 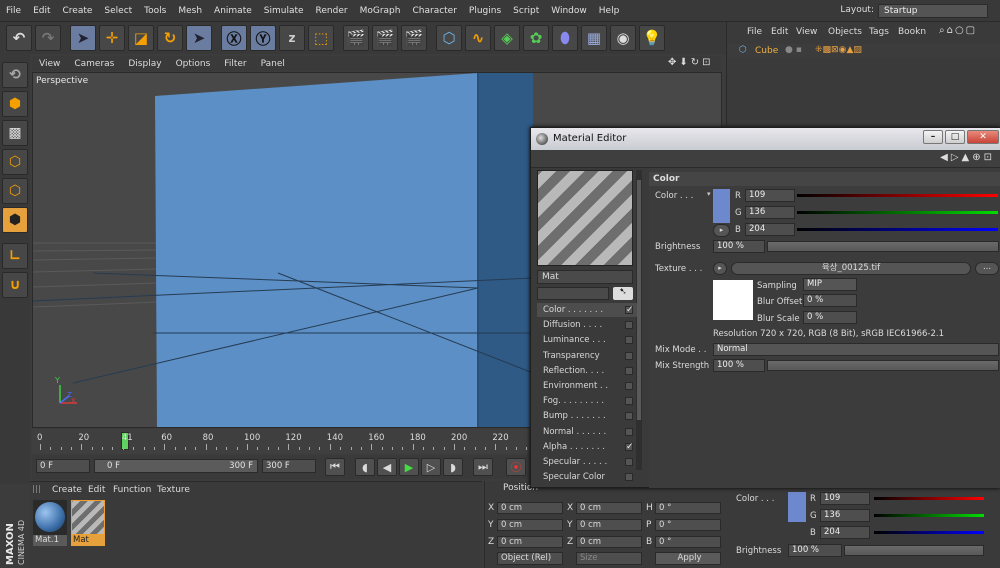 I want to click on menu-mograph: MoGraph, so click(x=380, y=11).